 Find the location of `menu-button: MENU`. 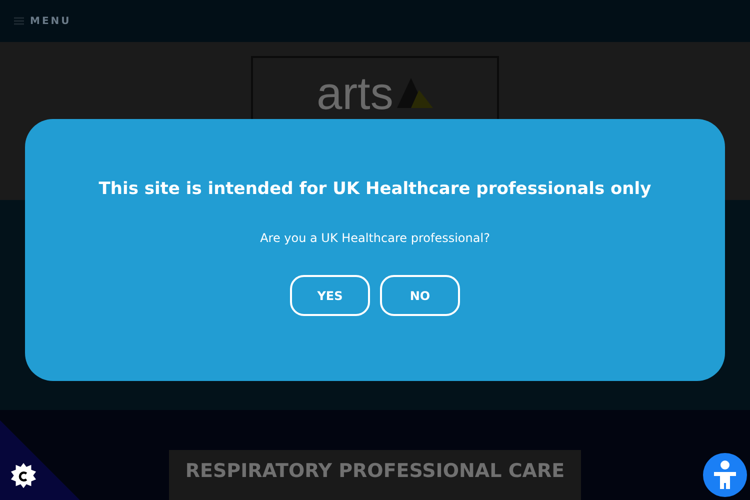

menu-button: MENU is located at coordinates (43, 21).